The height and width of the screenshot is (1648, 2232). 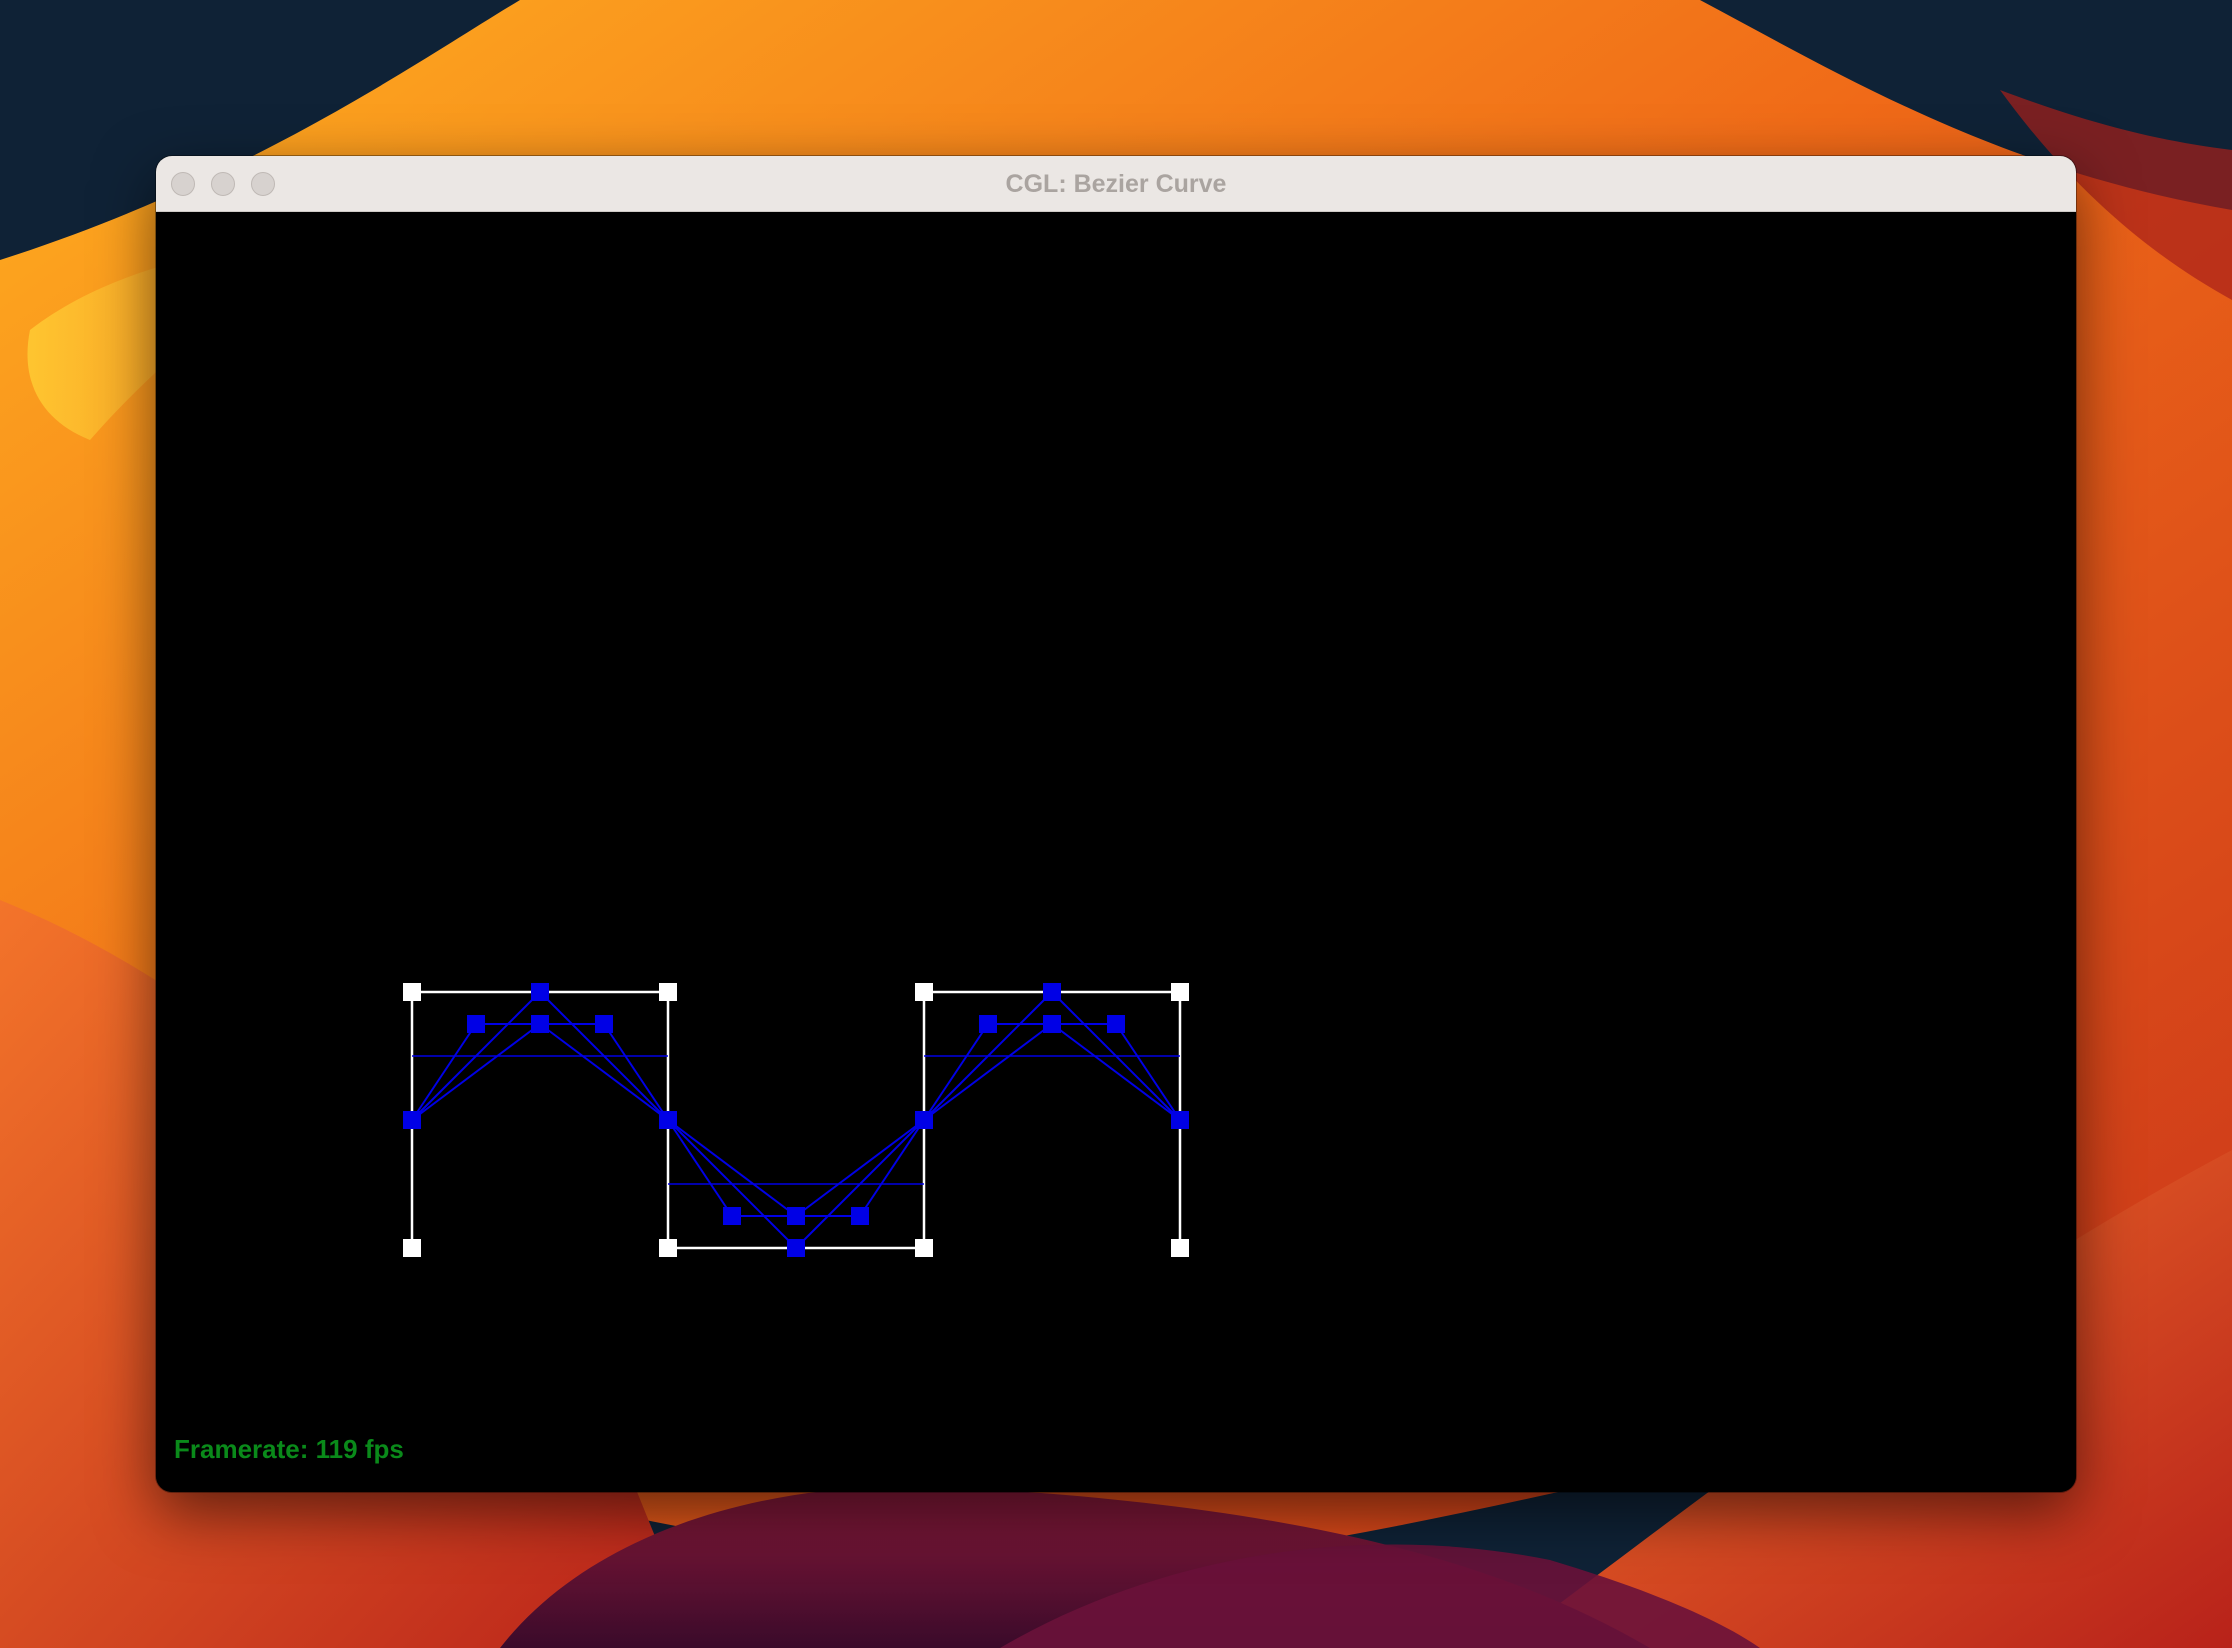 What do you see at coordinates (336, 1449) in the screenshot?
I see `framerate-value: 119` at bounding box center [336, 1449].